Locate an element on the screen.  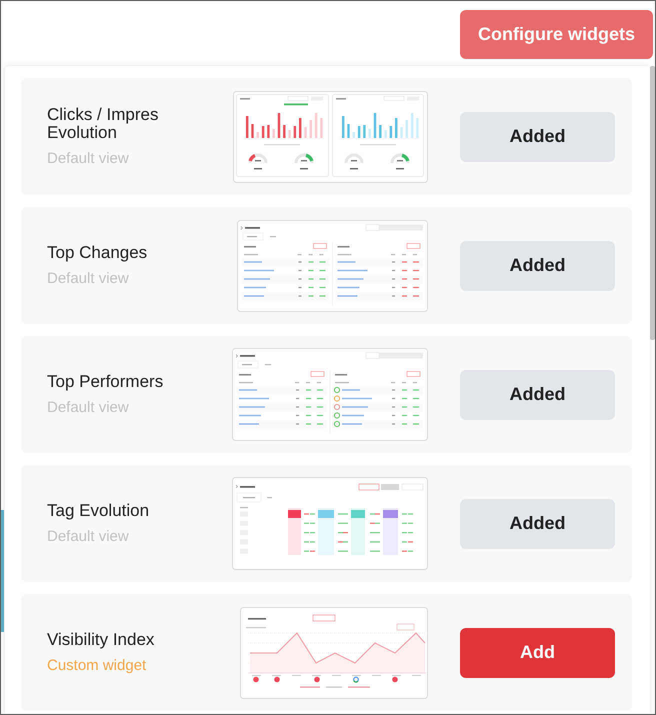
scrollbar-thumb is located at coordinates (652, 203).